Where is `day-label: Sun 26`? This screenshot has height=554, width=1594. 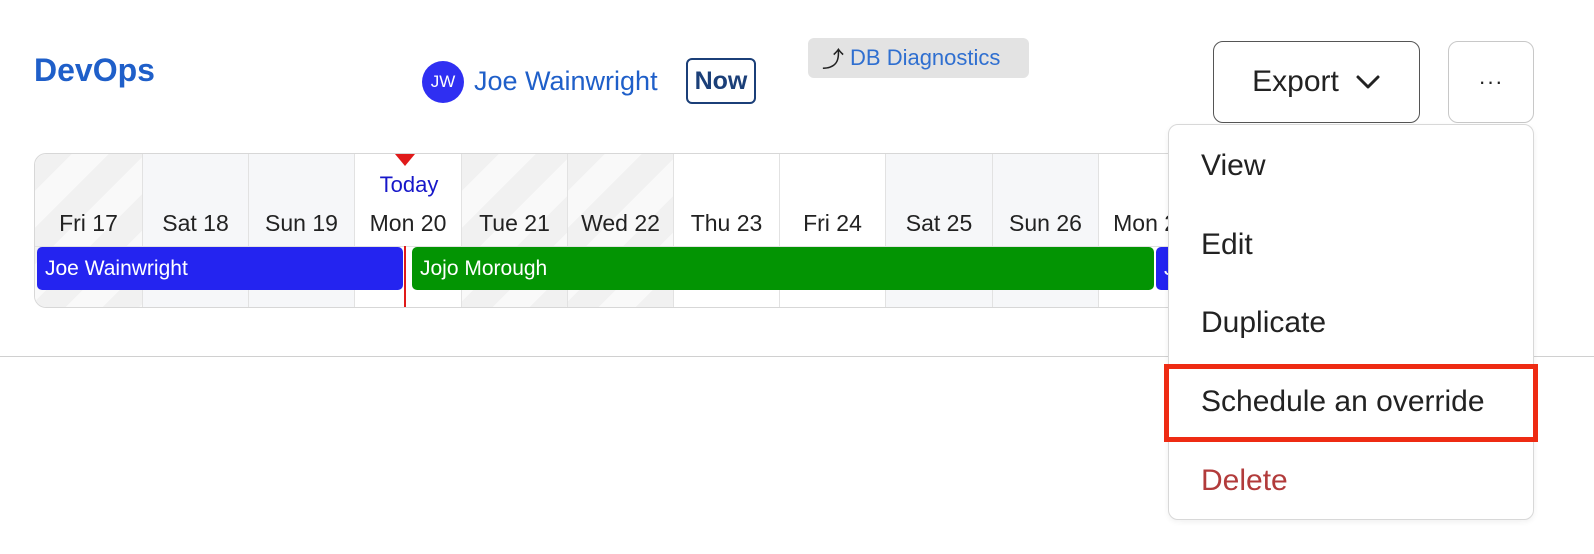
day-label: Sun 26 is located at coordinates (1045, 223).